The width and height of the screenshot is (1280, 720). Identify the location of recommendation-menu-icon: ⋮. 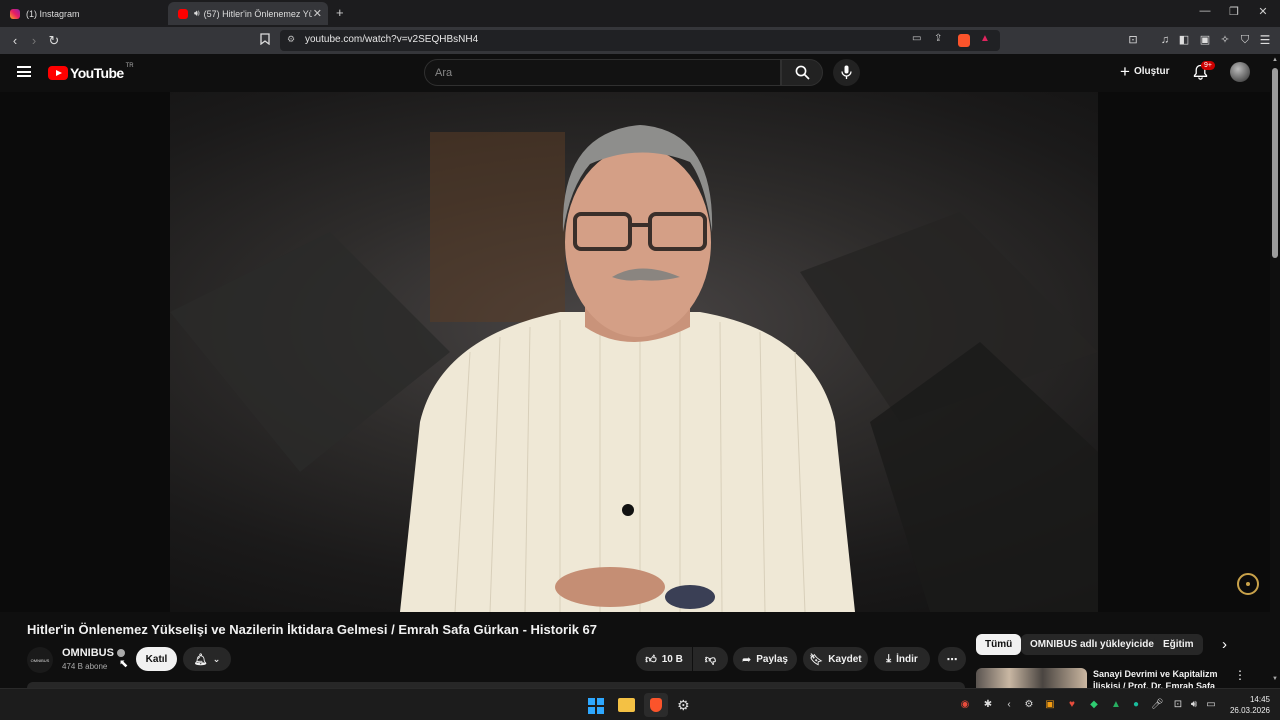
(1240, 675).